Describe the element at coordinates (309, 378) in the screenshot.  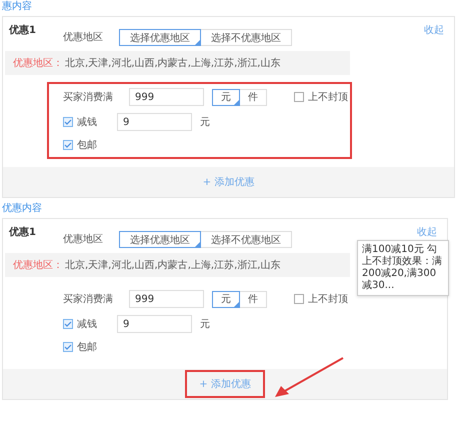
I see `arrow-annotation` at that location.